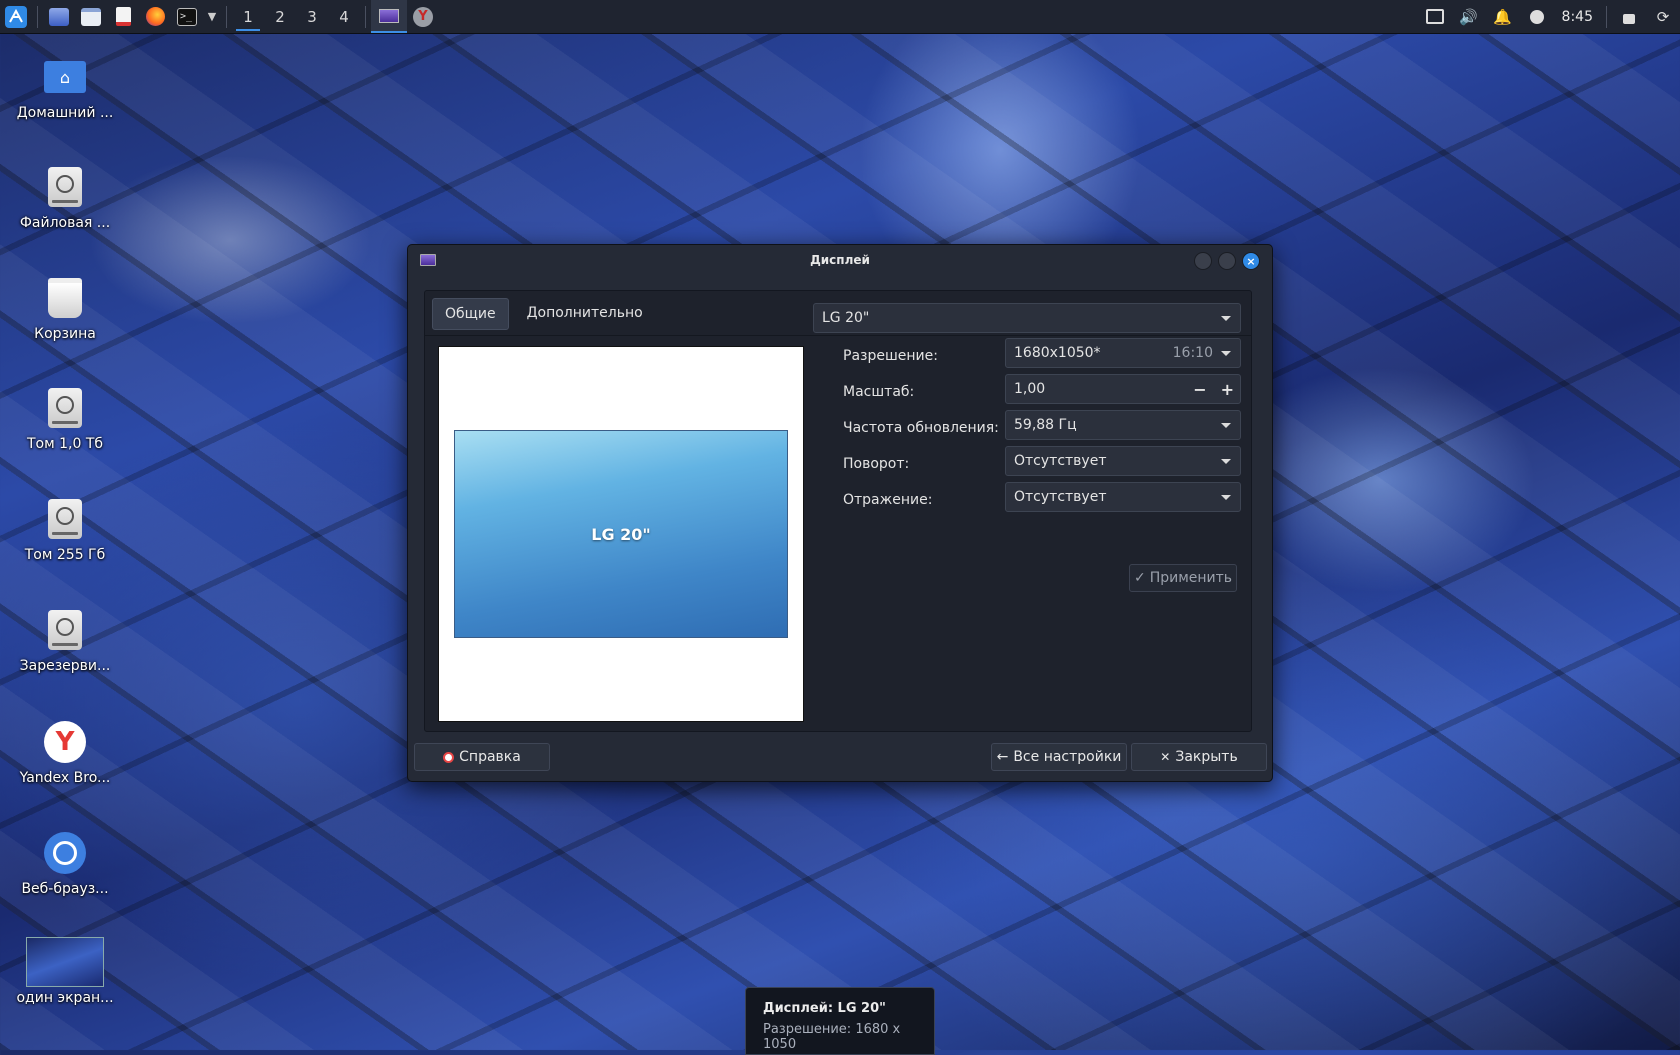  What do you see at coordinates (1060, 497) in the screenshot?
I see `reflection-value: Отсутствует` at bounding box center [1060, 497].